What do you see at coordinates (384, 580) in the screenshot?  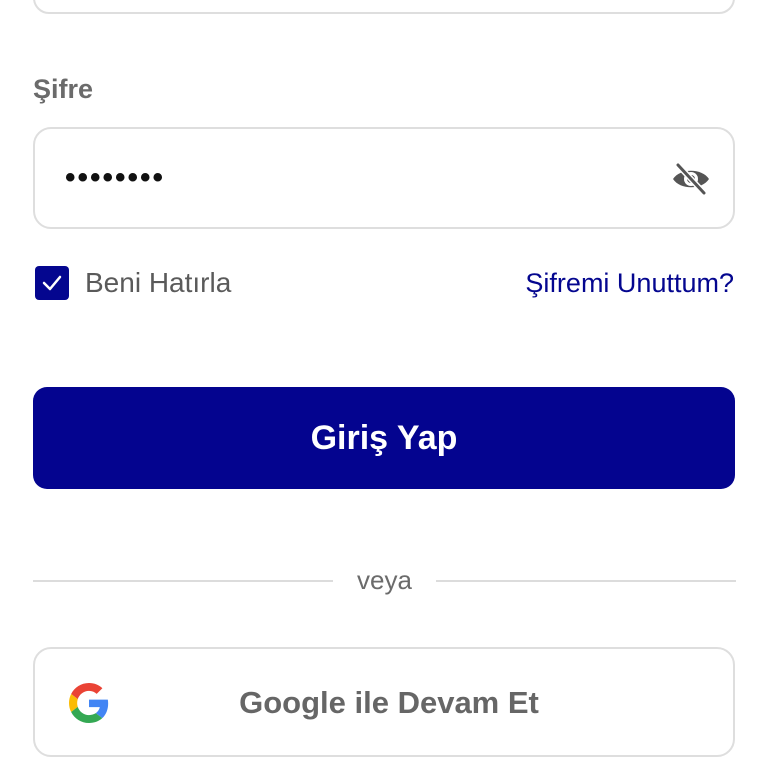 I see `divider-text: veya` at bounding box center [384, 580].